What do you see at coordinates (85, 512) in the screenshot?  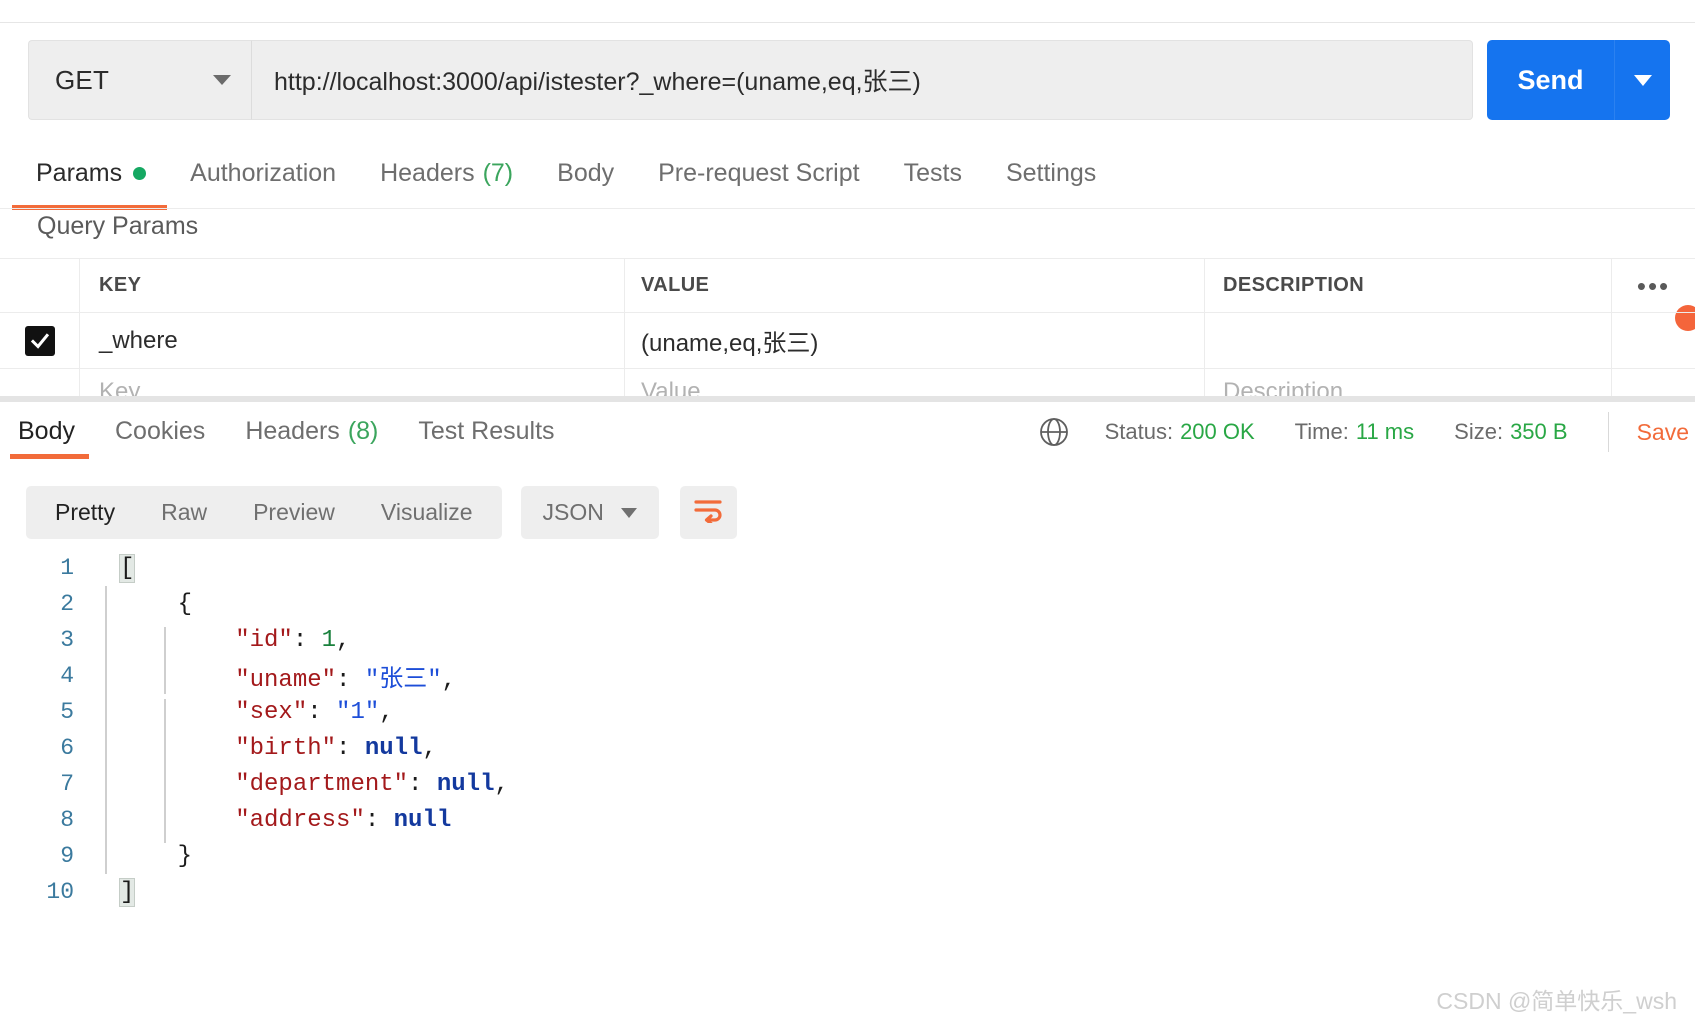 I see `view-pretty-button: Pretty` at bounding box center [85, 512].